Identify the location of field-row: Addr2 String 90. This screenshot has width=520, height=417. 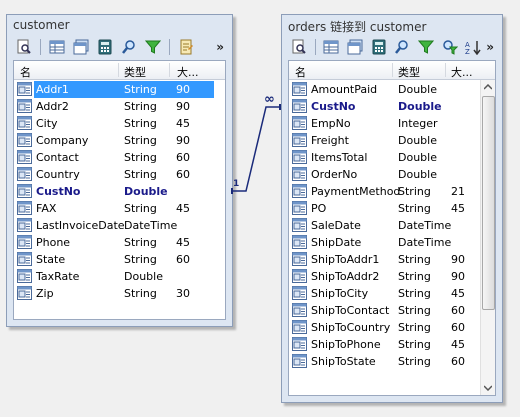
(119, 106).